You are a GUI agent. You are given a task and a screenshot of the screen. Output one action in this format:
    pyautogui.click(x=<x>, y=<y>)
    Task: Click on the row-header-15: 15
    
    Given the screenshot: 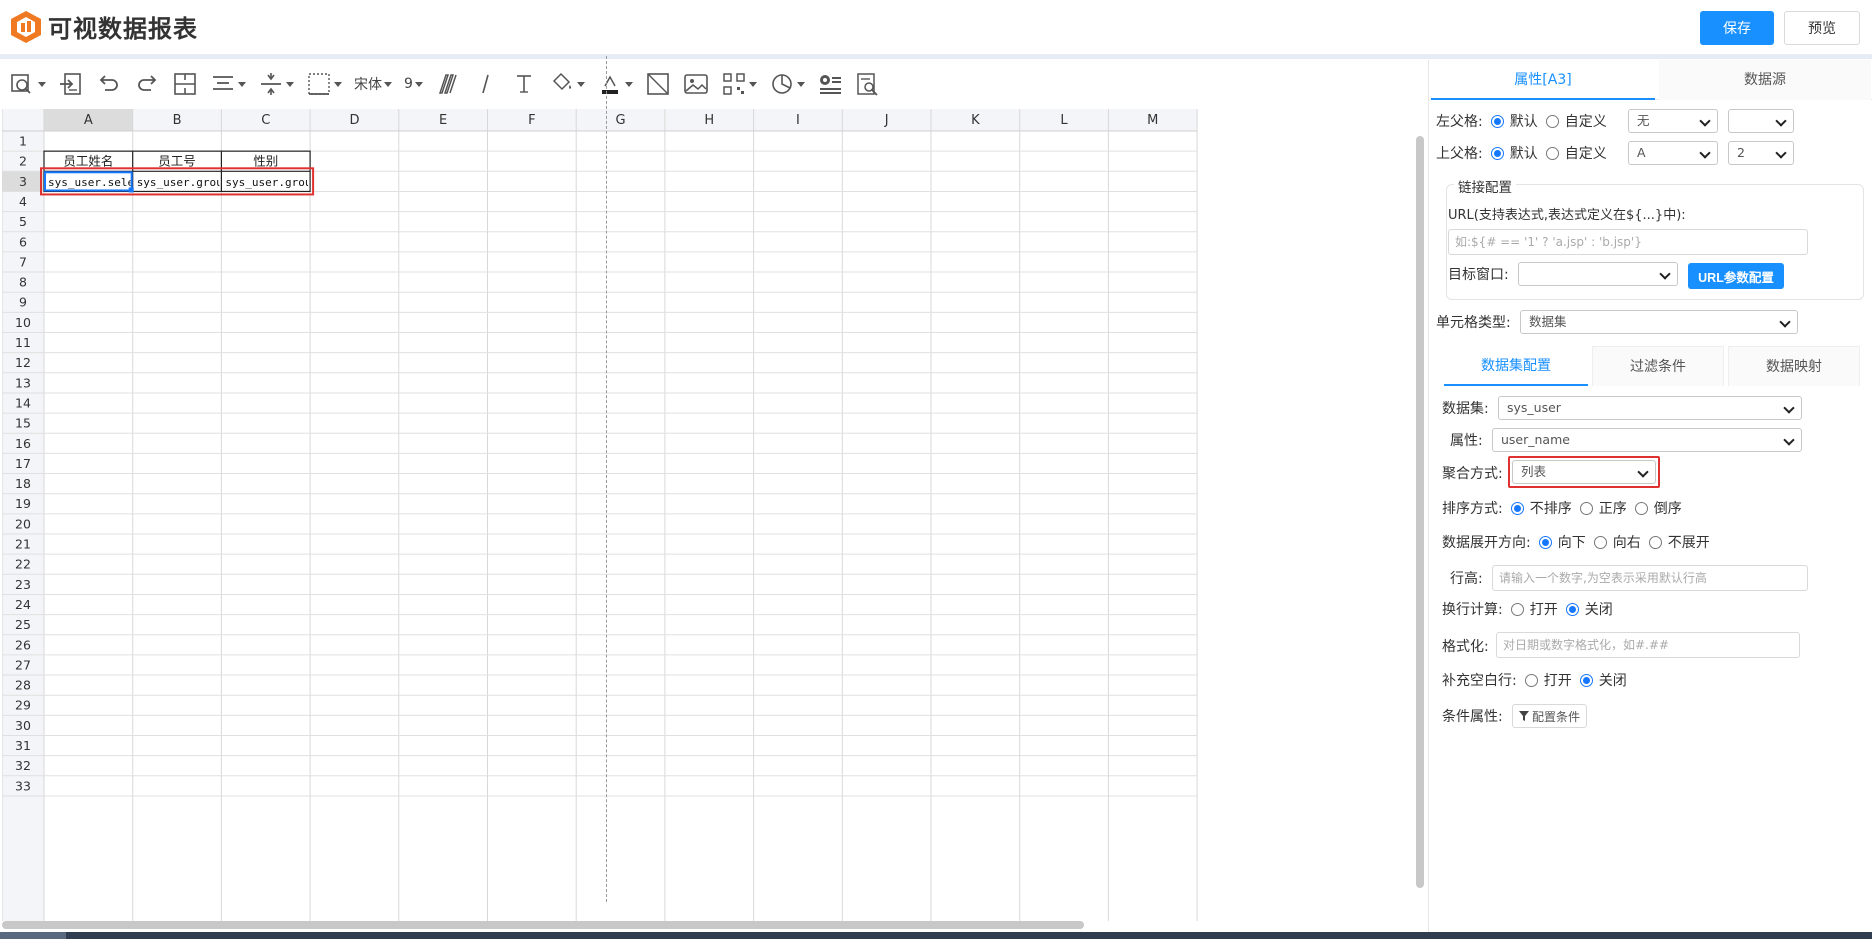 What is the action you would take?
    pyautogui.click(x=23, y=423)
    